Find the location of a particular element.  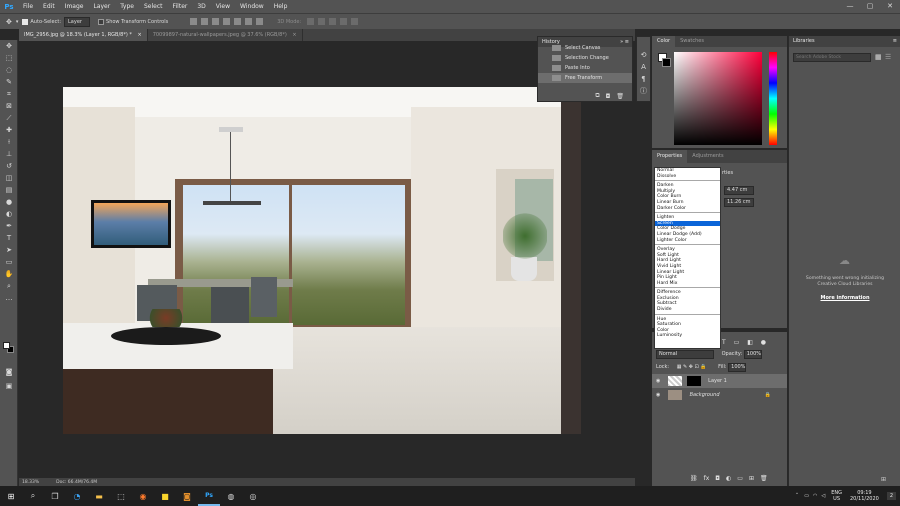

blend-option-dissolve: Dissolve is located at coordinates (687, 177).